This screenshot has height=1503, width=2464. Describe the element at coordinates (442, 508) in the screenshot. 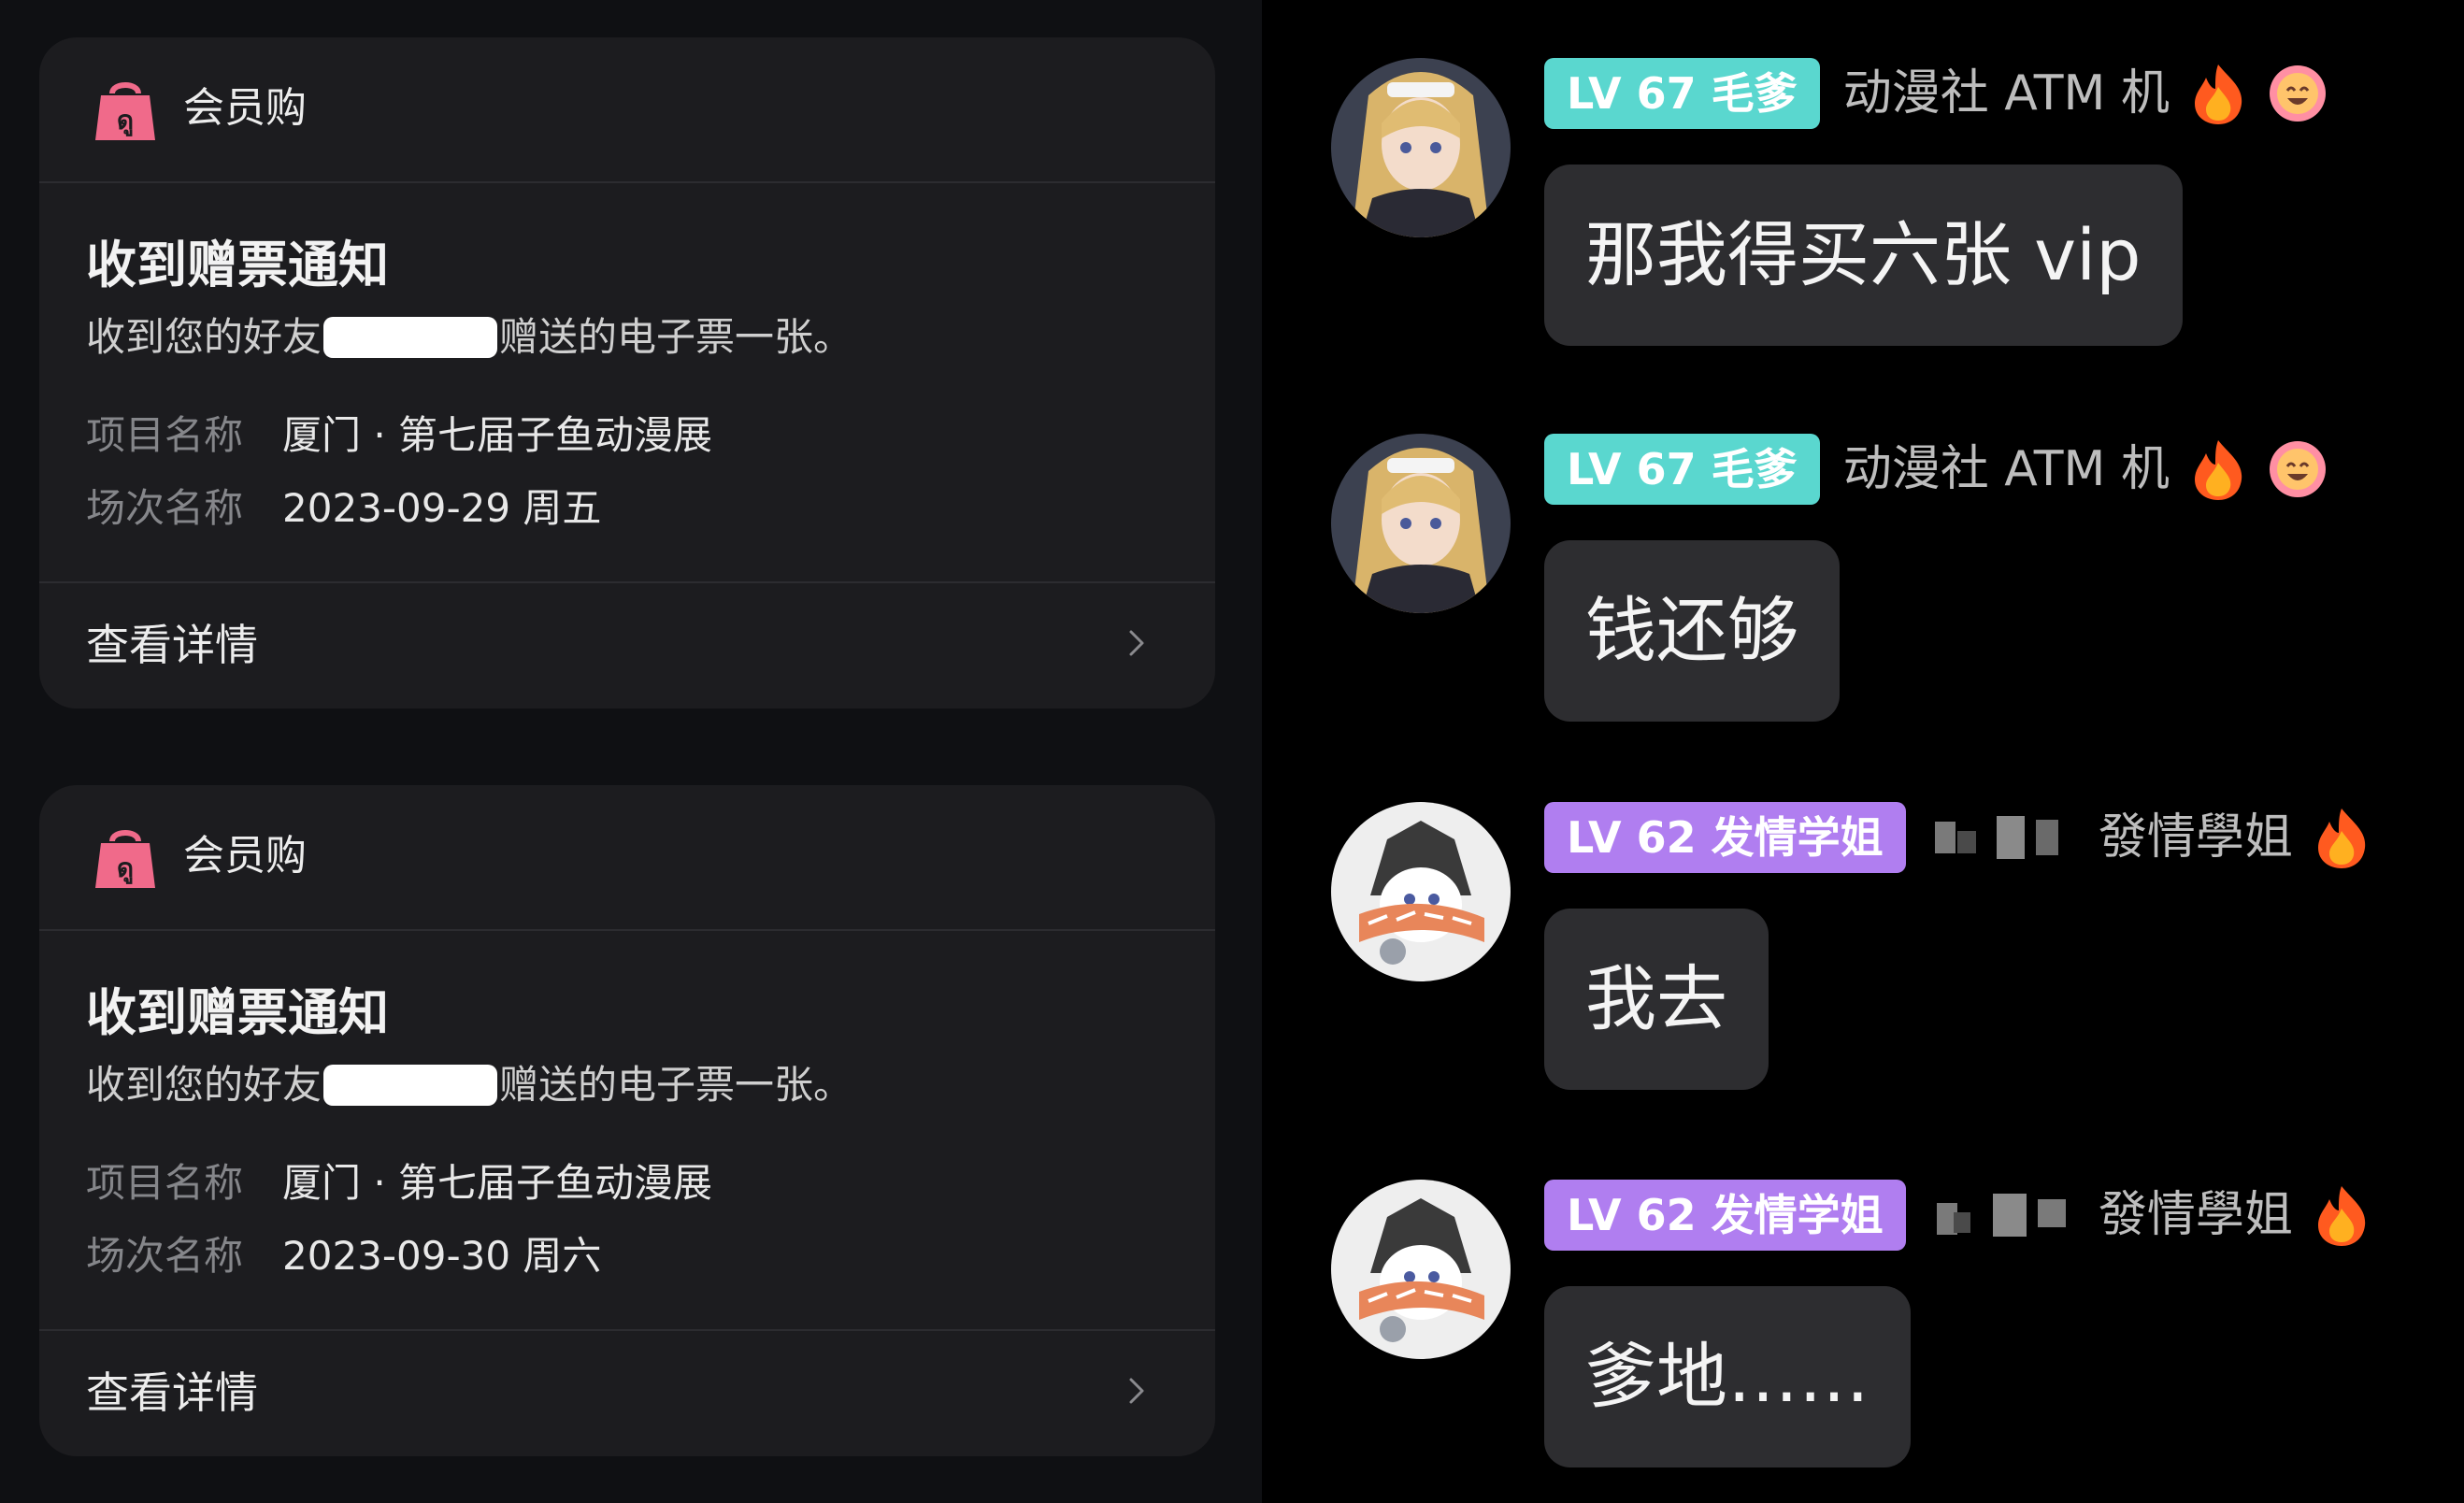

I see `session-name-value: 2023-09-29 周五` at that location.